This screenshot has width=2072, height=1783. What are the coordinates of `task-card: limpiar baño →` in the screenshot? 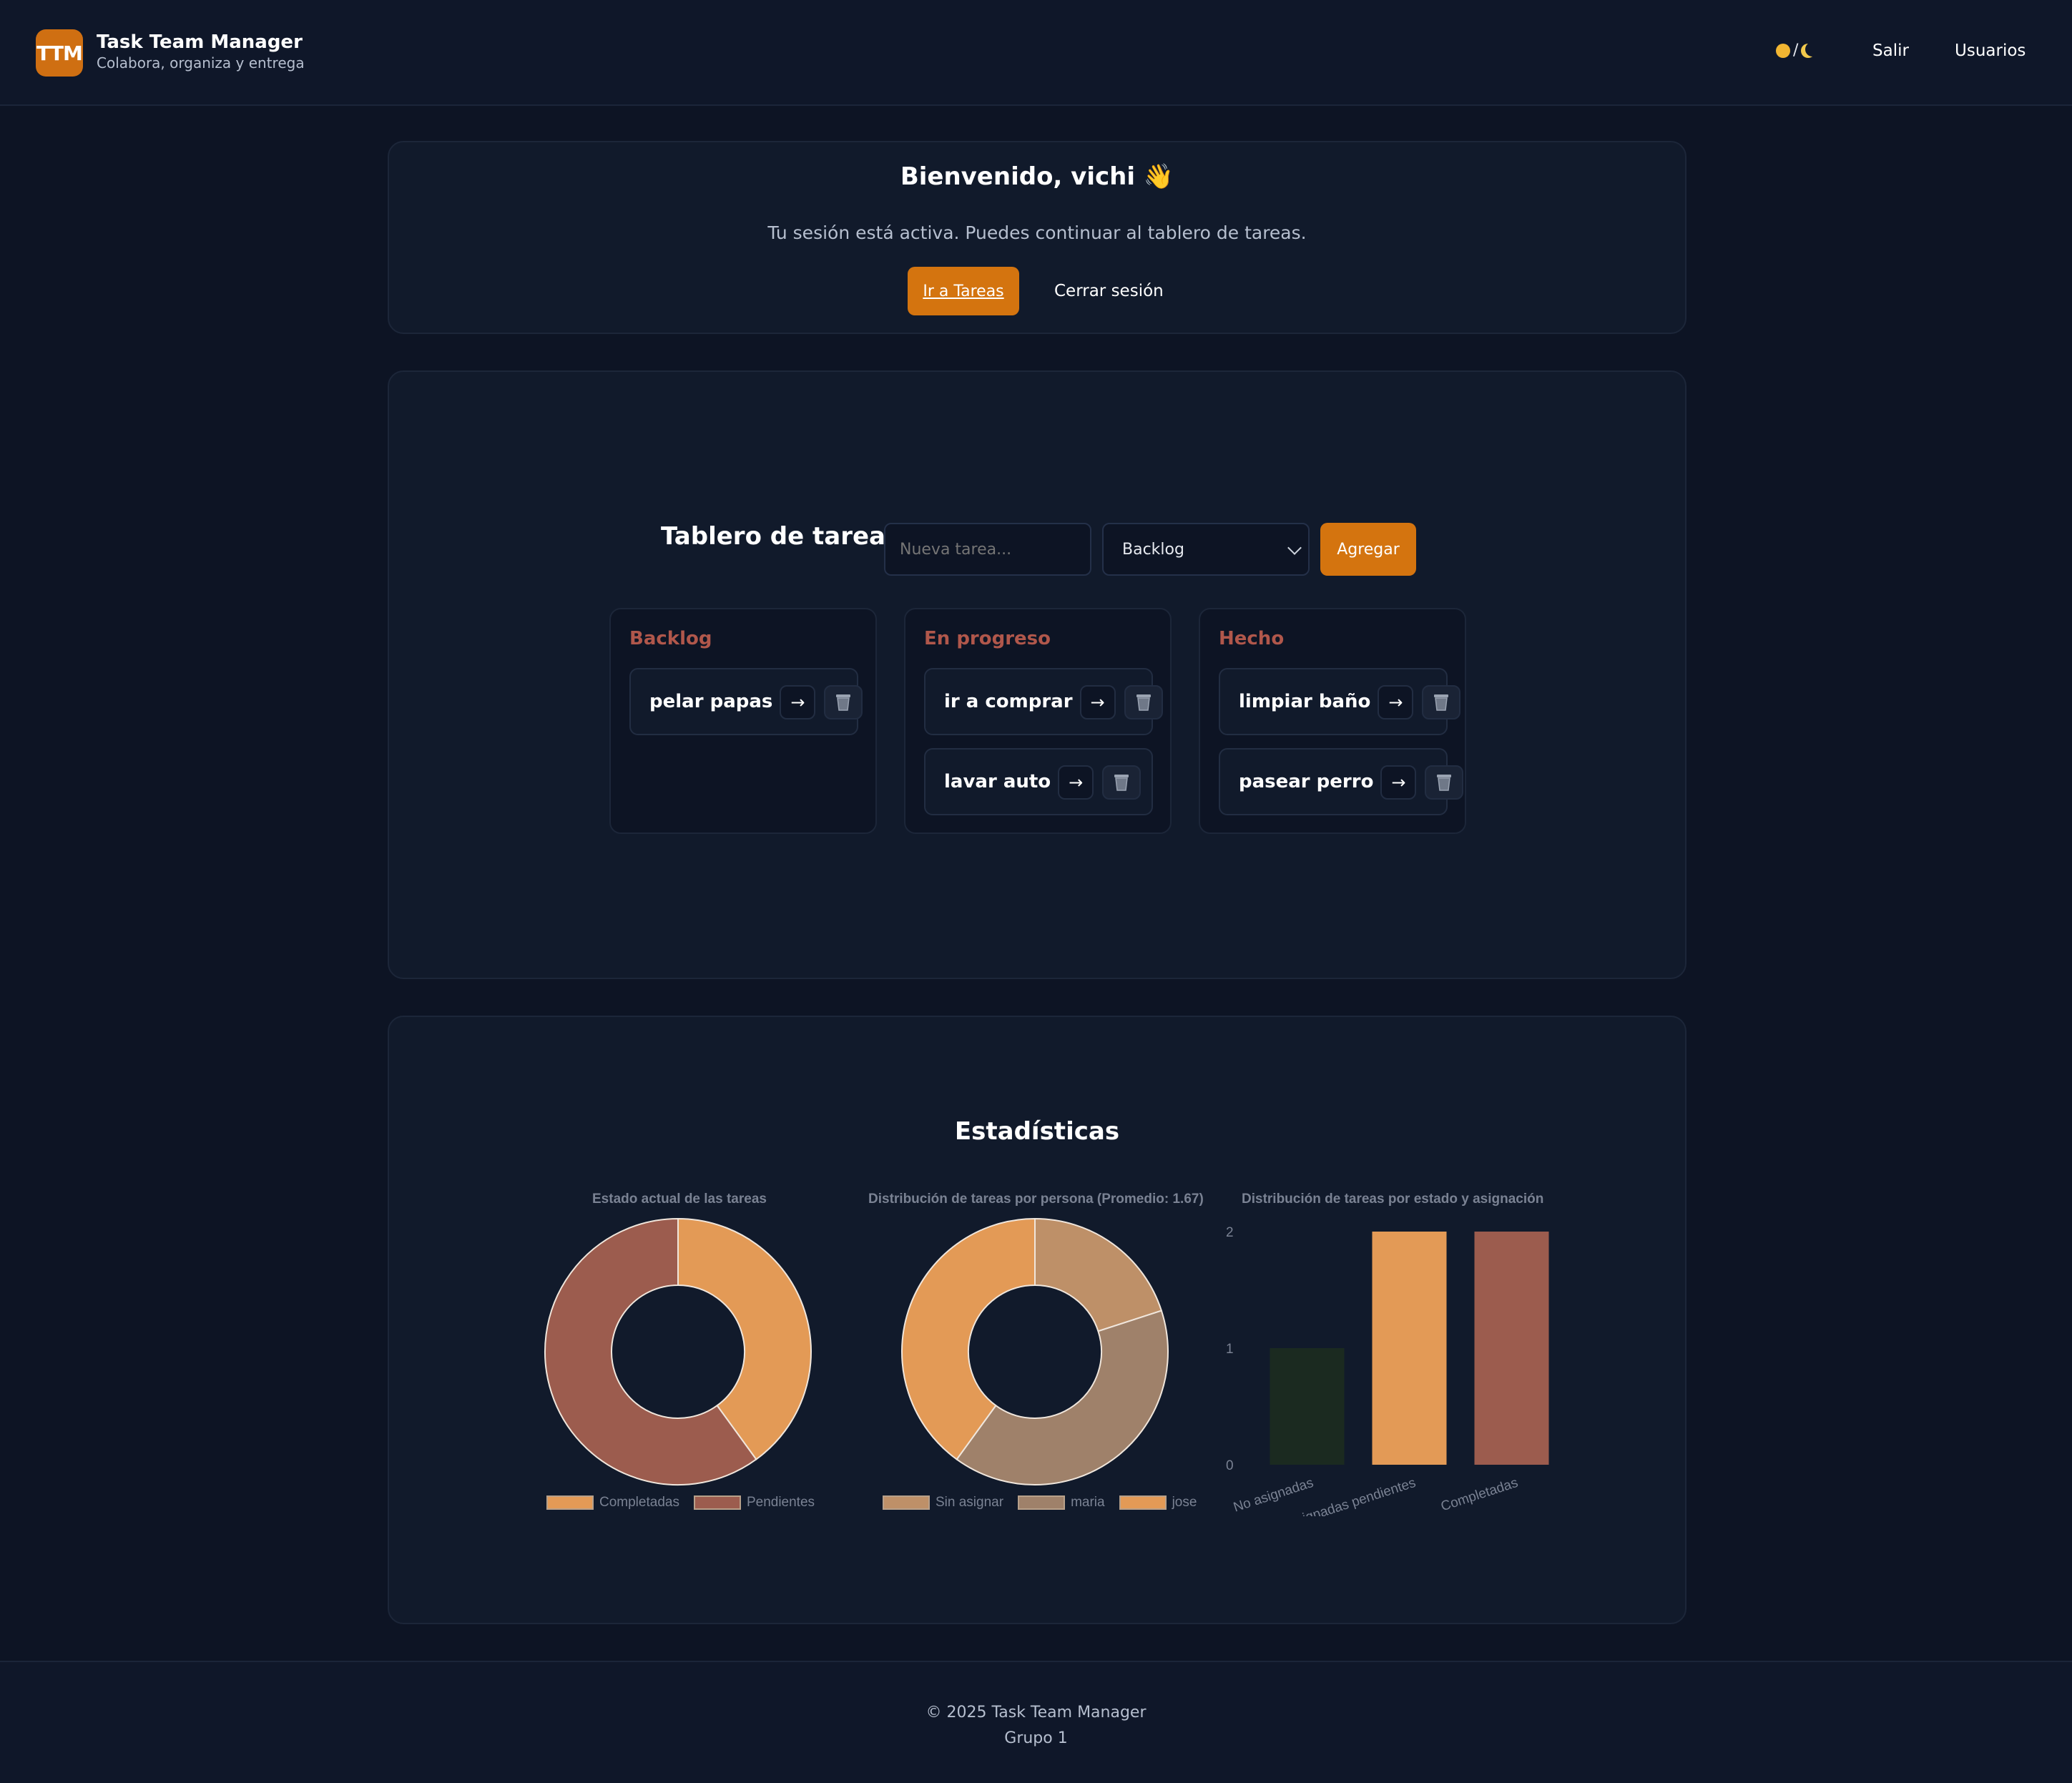 It's located at (1340, 702).